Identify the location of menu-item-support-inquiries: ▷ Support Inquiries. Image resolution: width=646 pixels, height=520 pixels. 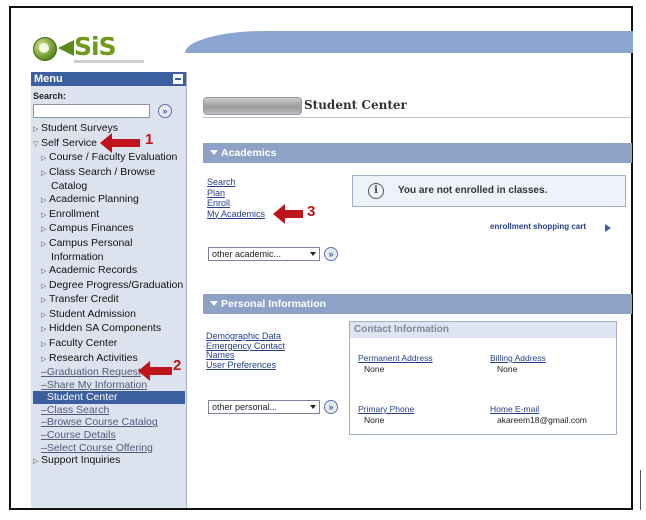
(109, 461).